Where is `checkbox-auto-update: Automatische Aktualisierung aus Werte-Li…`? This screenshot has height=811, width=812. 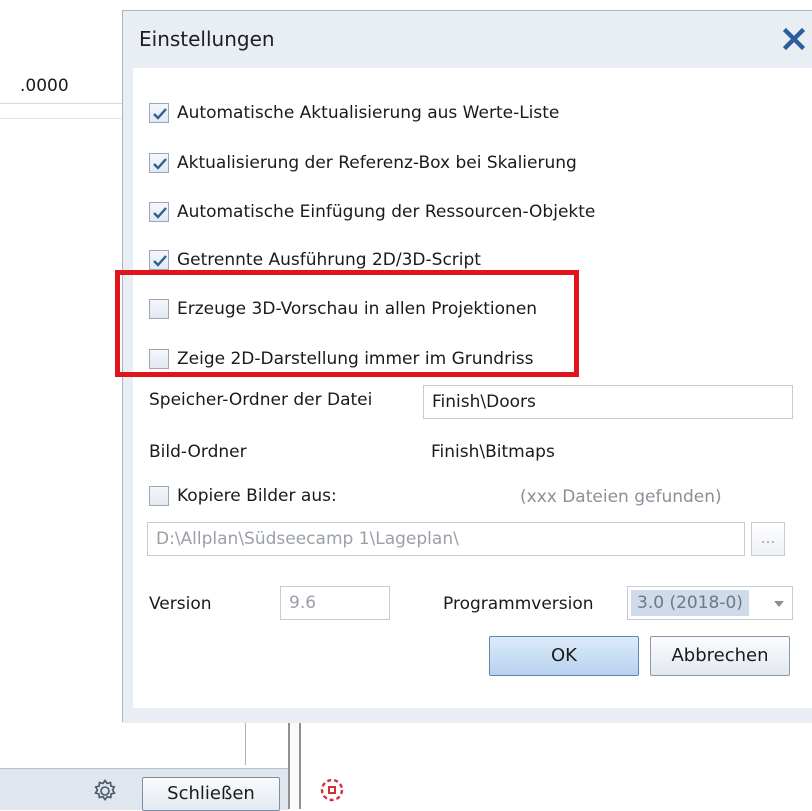 checkbox-auto-update: Automatische Aktualisierung aus Werte-Li… is located at coordinates (354, 113).